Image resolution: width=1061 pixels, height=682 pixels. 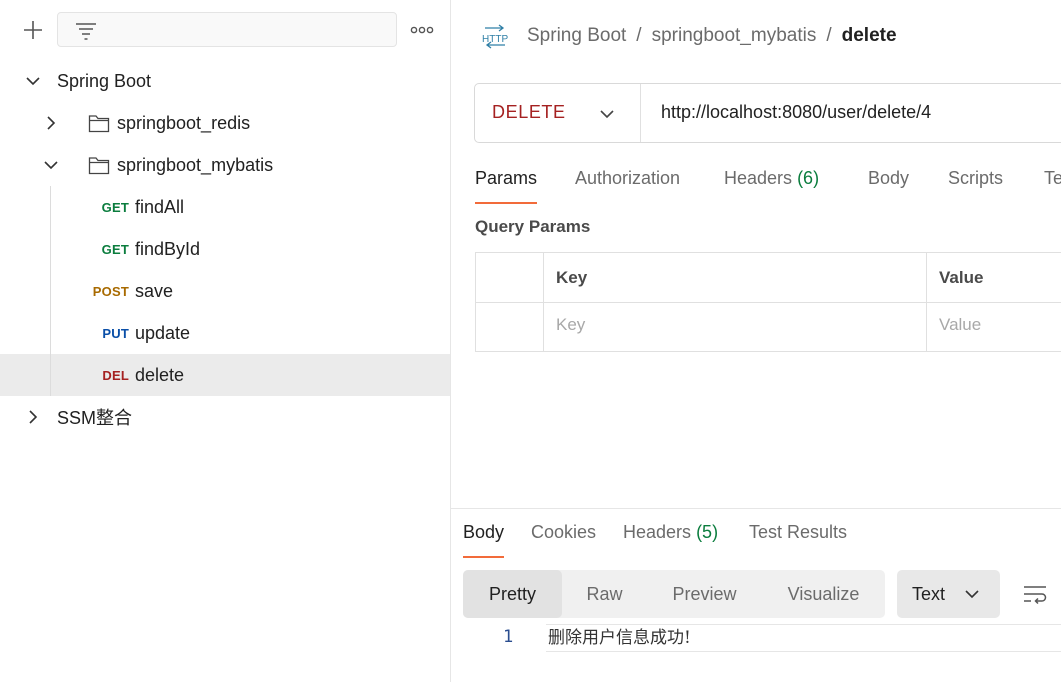 What do you see at coordinates (563, 540) in the screenshot?
I see `response-tab-cookies: Cookies` at bounding box center [563, 540].